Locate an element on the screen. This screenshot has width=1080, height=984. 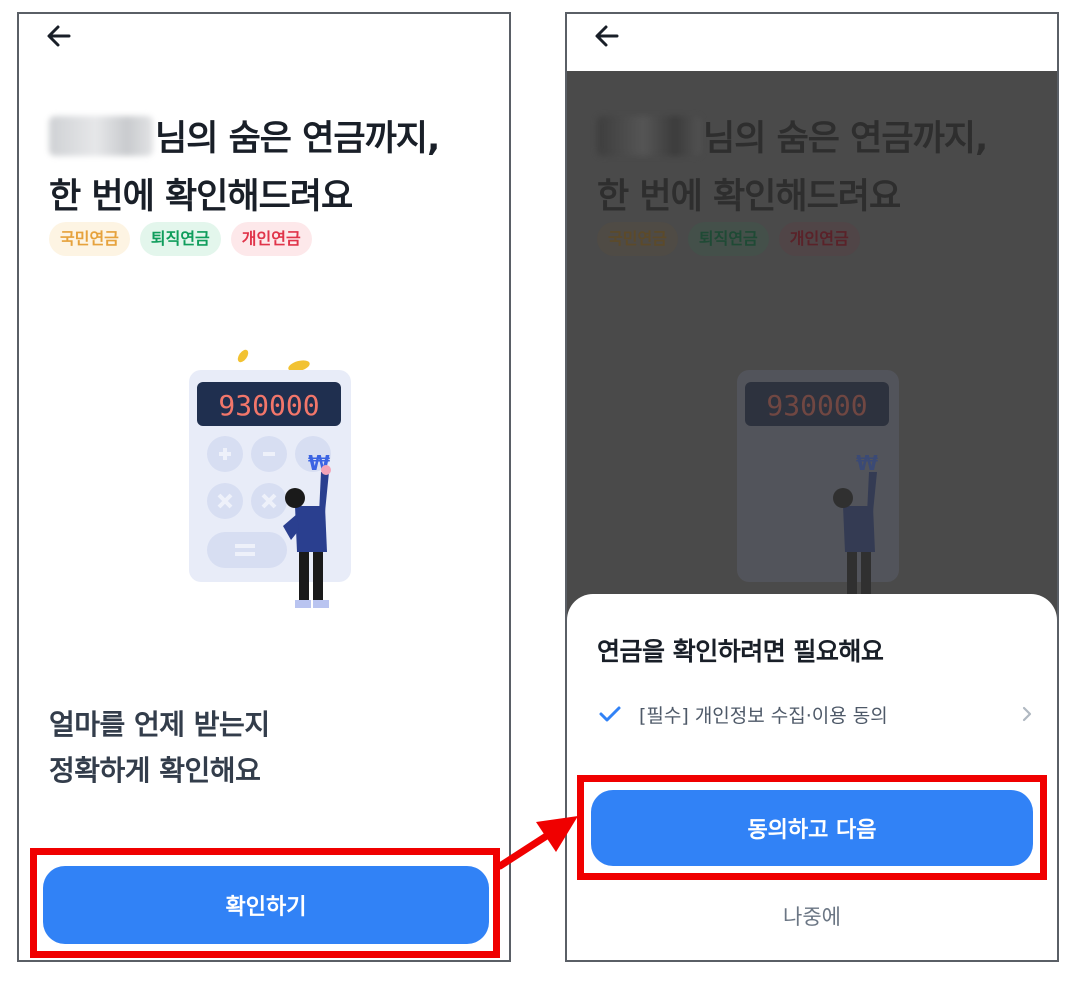
won-currency-icon: ₩ is located at coordinates (867, 463).